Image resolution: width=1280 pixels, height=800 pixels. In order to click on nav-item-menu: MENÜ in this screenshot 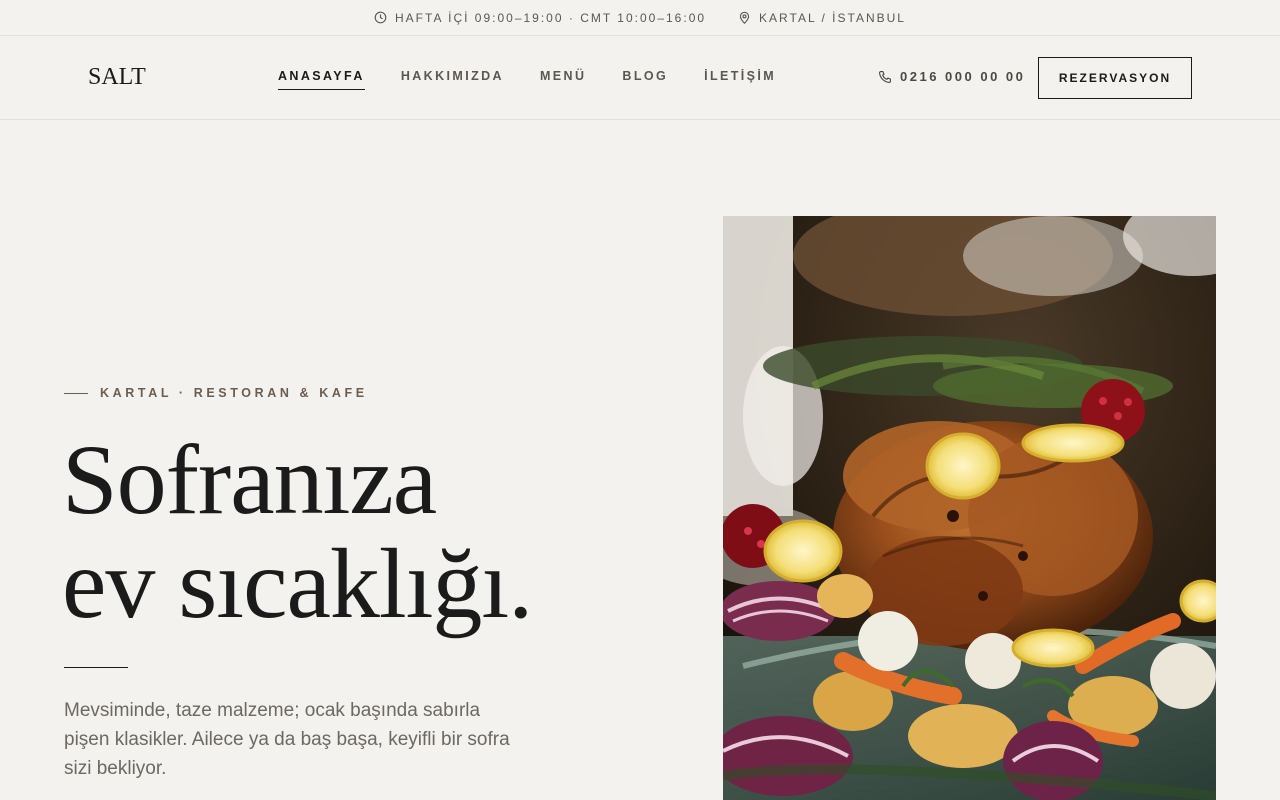, I will do `click(563, 79)`.